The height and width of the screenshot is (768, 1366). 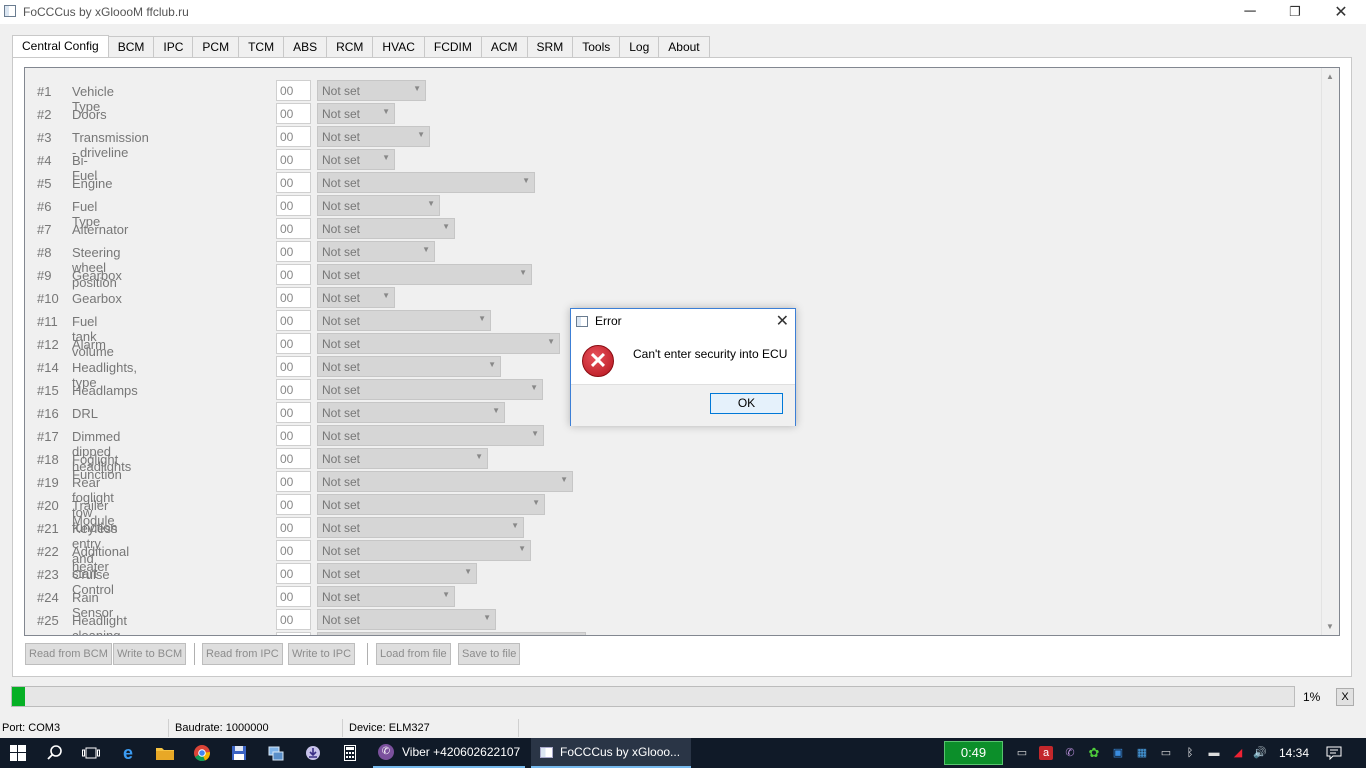 I want to click on row-option-select, so click(x=451, y=633).